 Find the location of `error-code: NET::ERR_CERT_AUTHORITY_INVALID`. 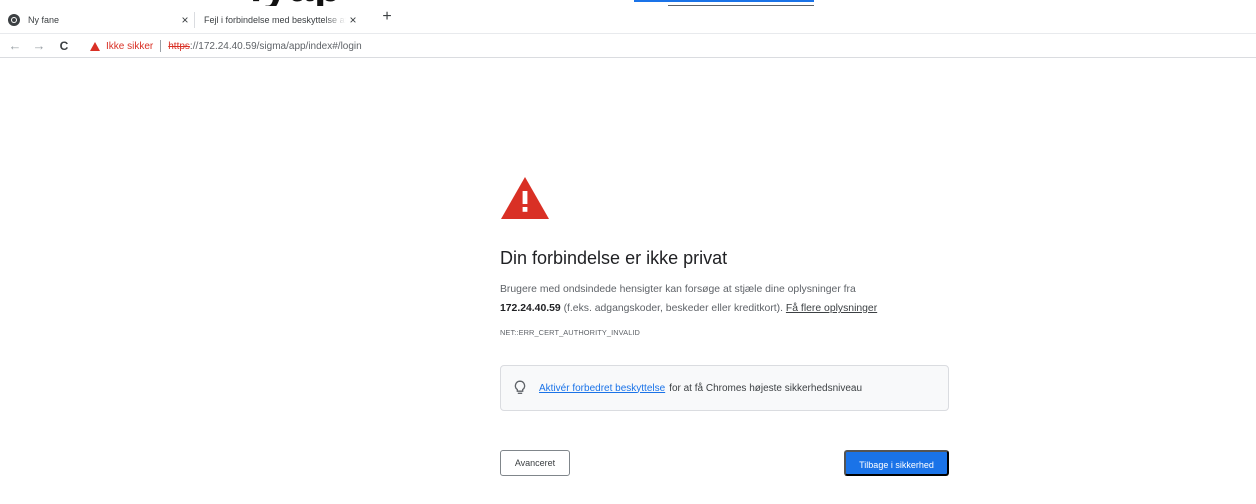

error-code: NET::ERR_CERT_AUTHORITY_INVALID is located at coordinates (570, 332).